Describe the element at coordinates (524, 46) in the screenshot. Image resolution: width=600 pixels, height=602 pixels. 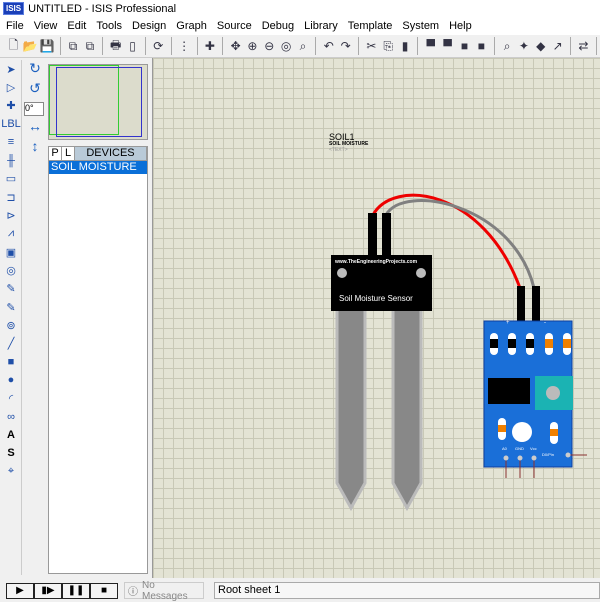
I see `make-device-icon: ✦` at that location.